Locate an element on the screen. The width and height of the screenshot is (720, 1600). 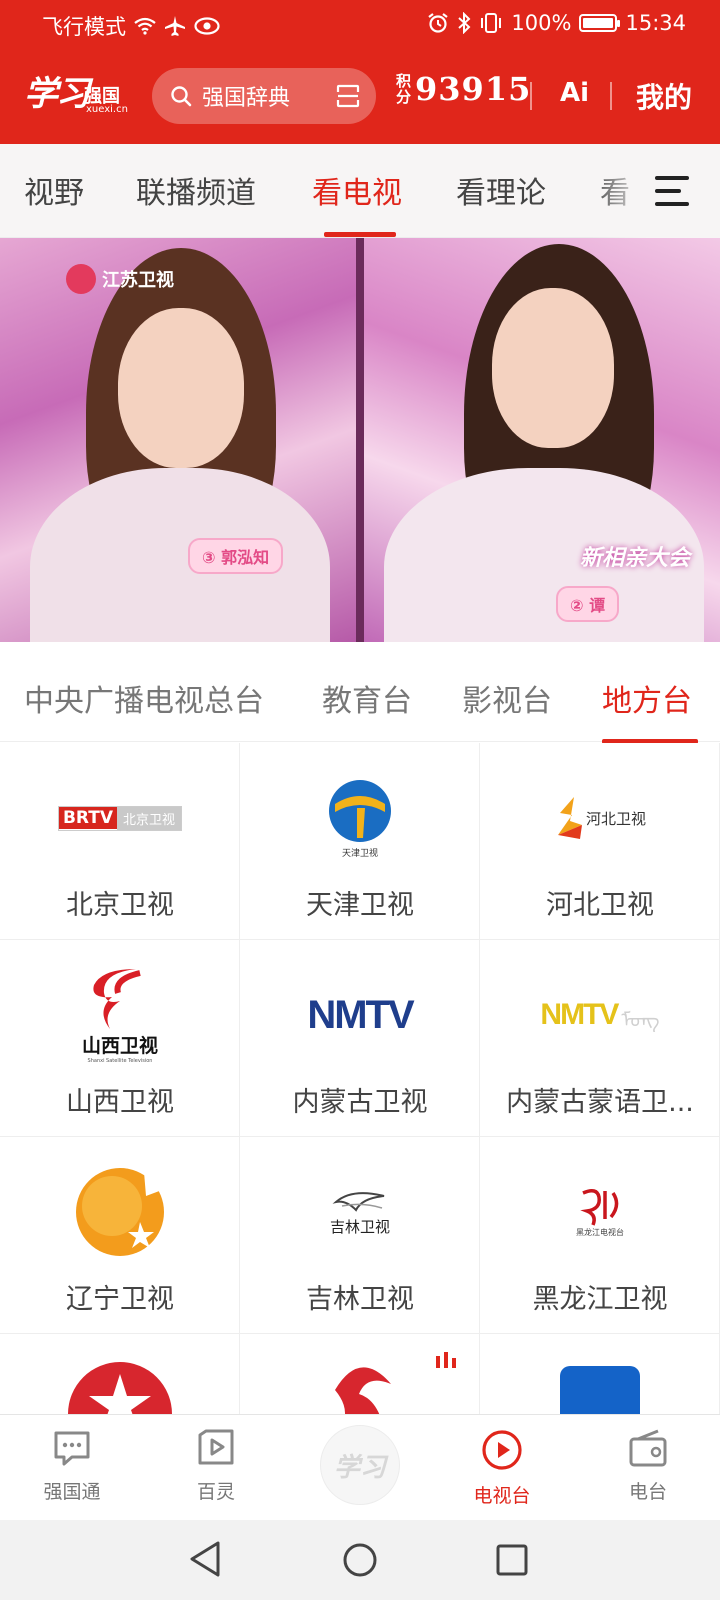
battery-icon is located at coordinates (600, 23).